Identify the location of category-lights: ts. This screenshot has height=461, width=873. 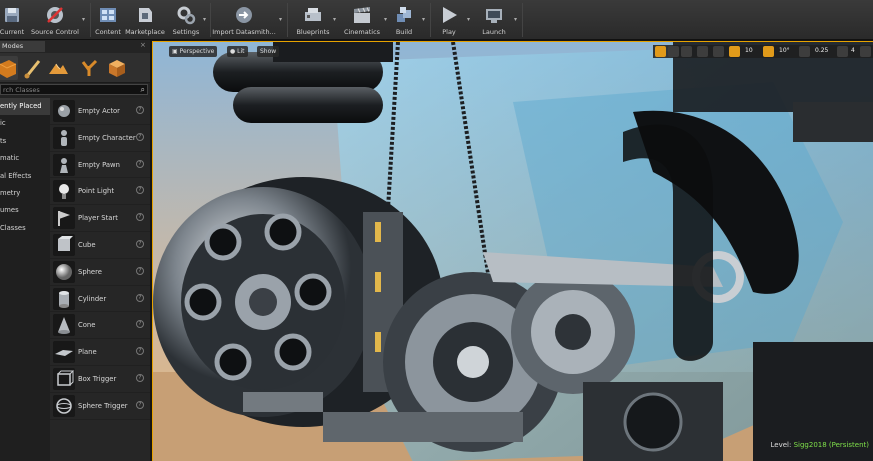
(25, 141).